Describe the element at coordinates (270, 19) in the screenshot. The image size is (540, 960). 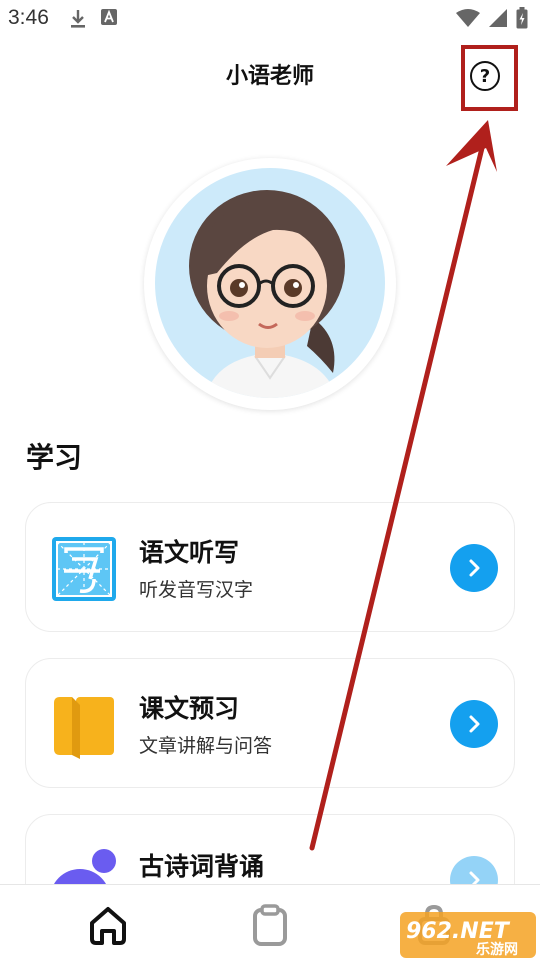
I see `status-bar: 3:46` at that location.